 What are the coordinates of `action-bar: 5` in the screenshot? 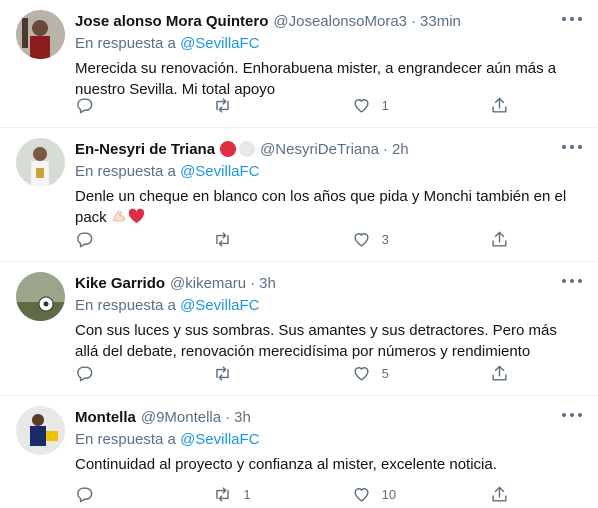 It's located at (292, 373).